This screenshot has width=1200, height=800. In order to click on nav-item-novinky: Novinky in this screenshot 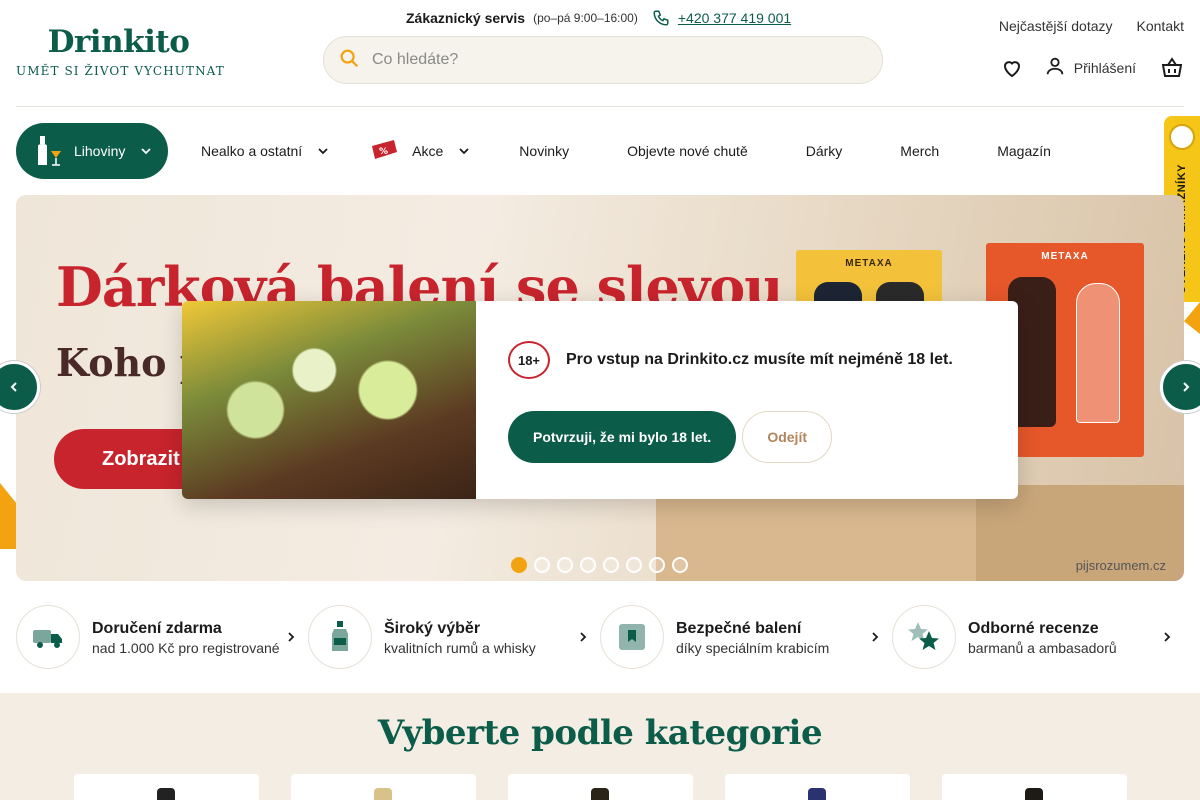, I will do `click(544, 151)`.